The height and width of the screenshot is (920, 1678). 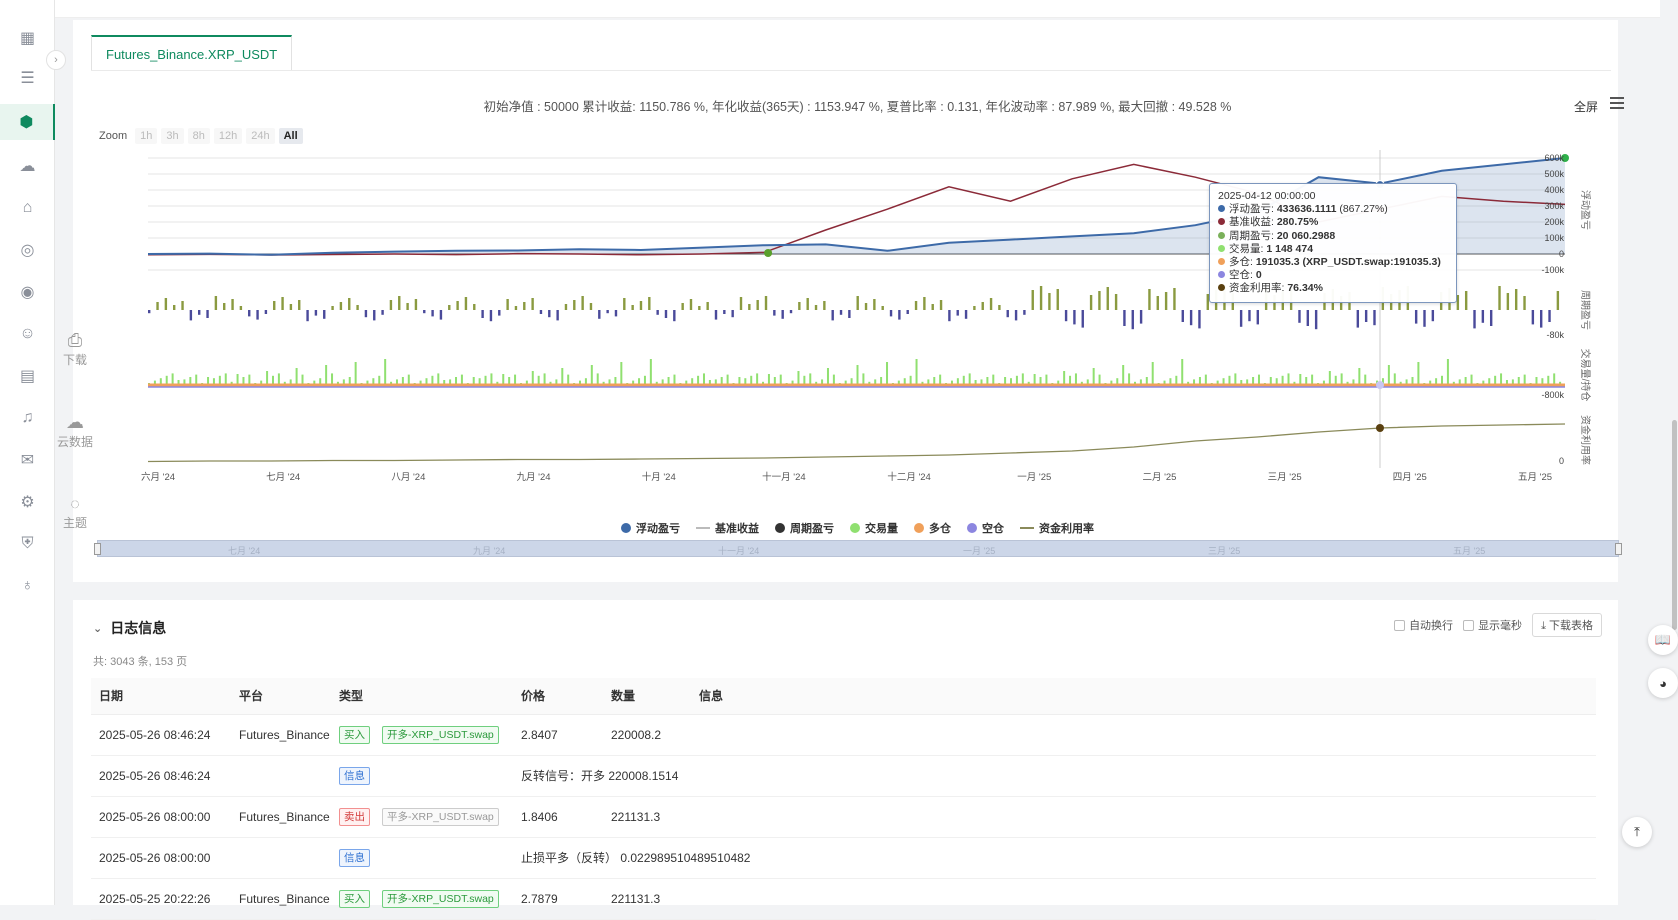 I want to click on cloud-side-action: ☁ 云数据, so click(x=75, y=431).